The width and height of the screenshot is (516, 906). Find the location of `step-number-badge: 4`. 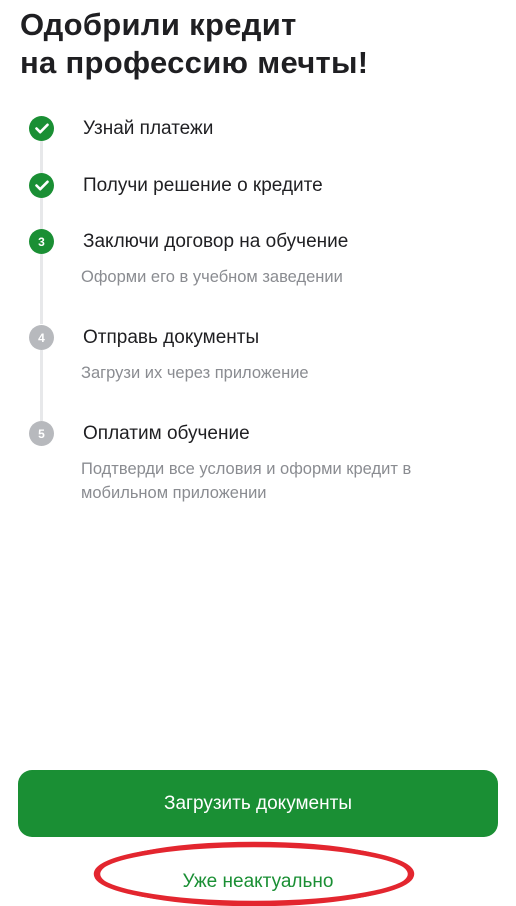

step-number-badge: 4 is located at coordinates (41, 337).